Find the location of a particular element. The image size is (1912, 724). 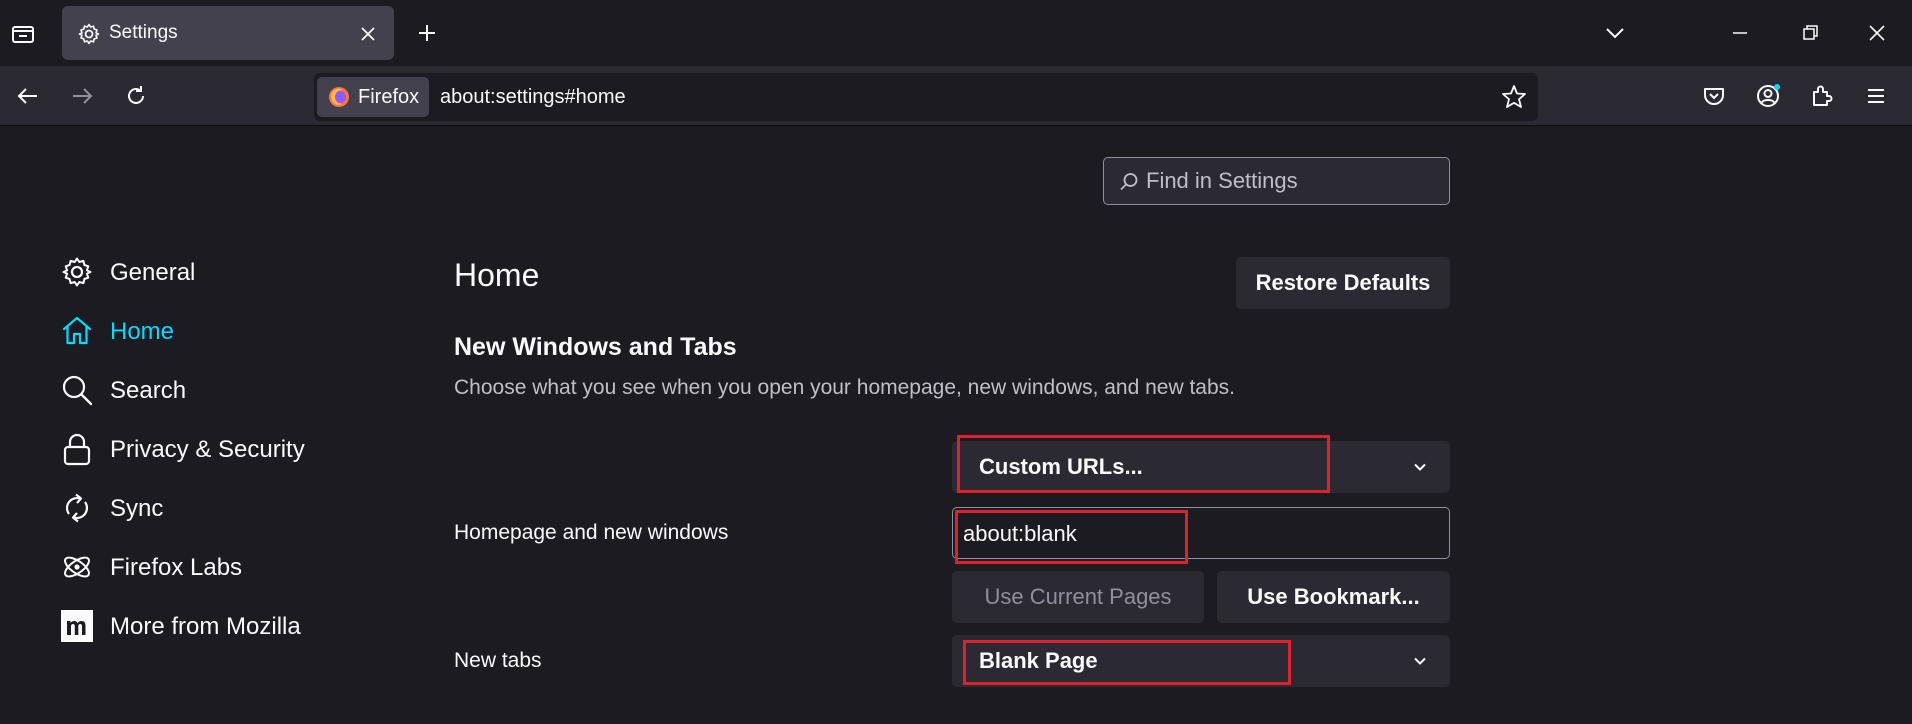

url-text: about:settings#home is located at coordinates (533, 97).